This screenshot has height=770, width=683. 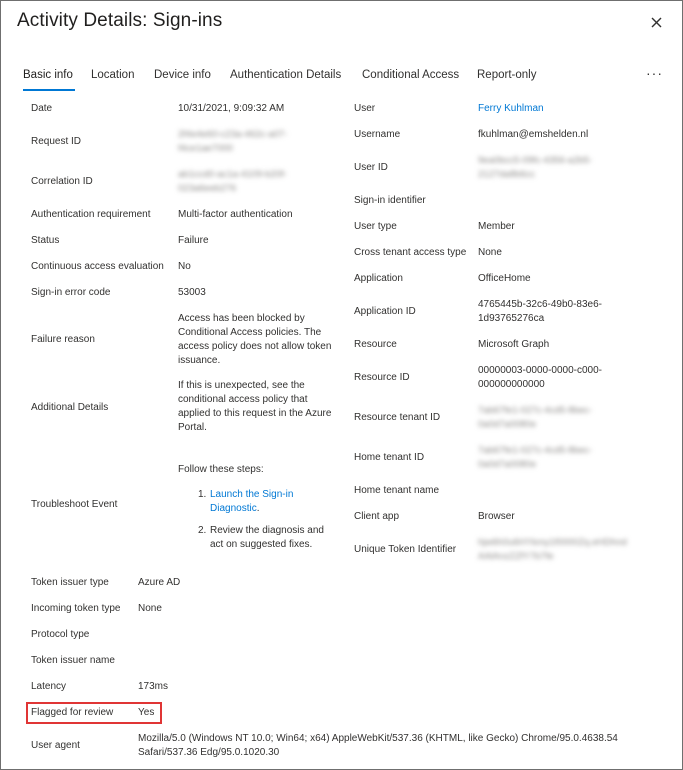 I want to click on correlation-id-value: ab1ccd0-ac1a-4109-b20f- 023a6eeb276, so click(x=232, y=181).